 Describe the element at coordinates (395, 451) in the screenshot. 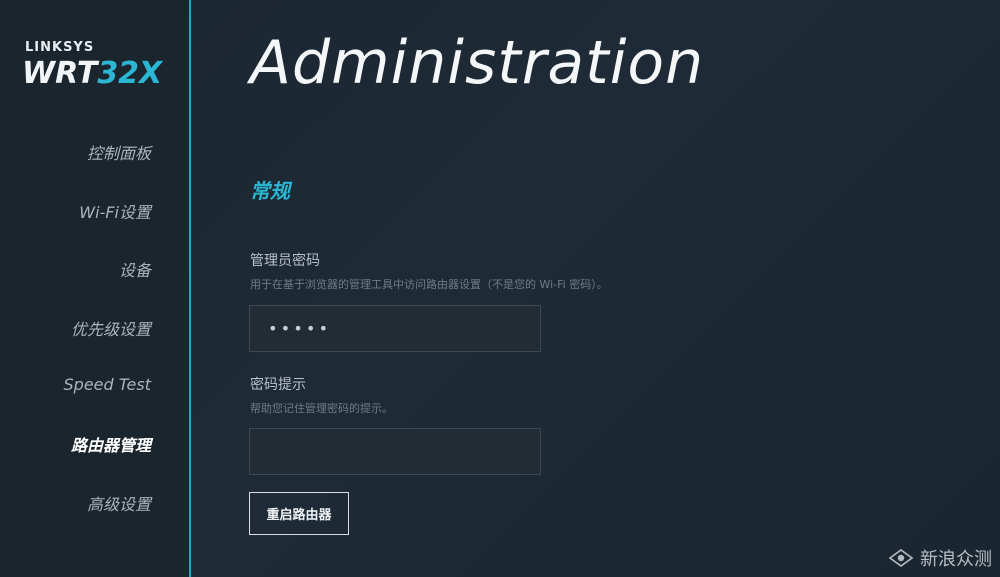

I see `password-hint-input` at that location.